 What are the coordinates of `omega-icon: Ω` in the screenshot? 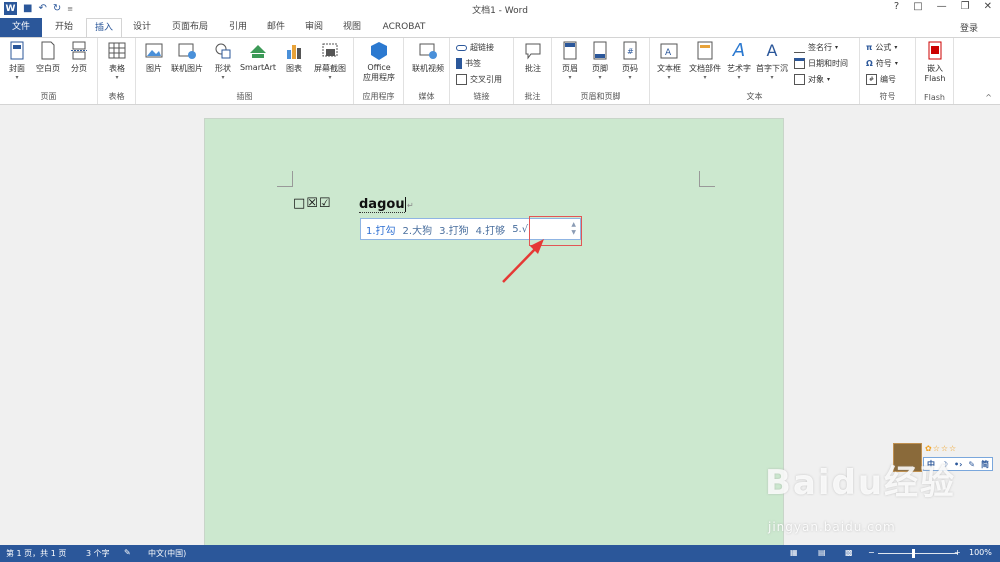 It's located at (869, 63).